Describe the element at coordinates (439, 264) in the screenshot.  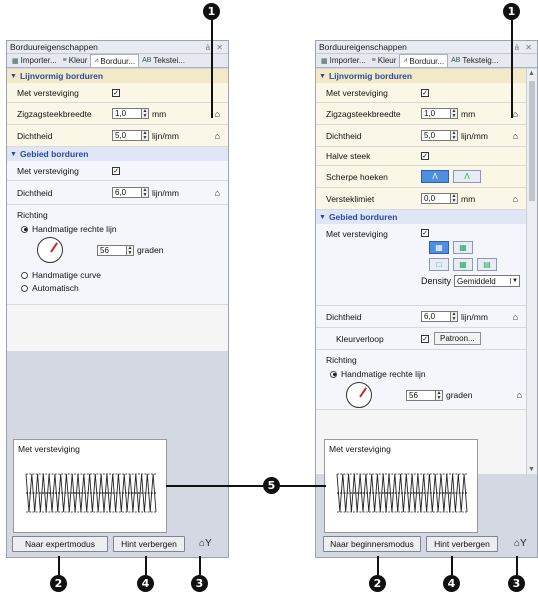
I see `fill-pattern-3-icon: □` at that location.